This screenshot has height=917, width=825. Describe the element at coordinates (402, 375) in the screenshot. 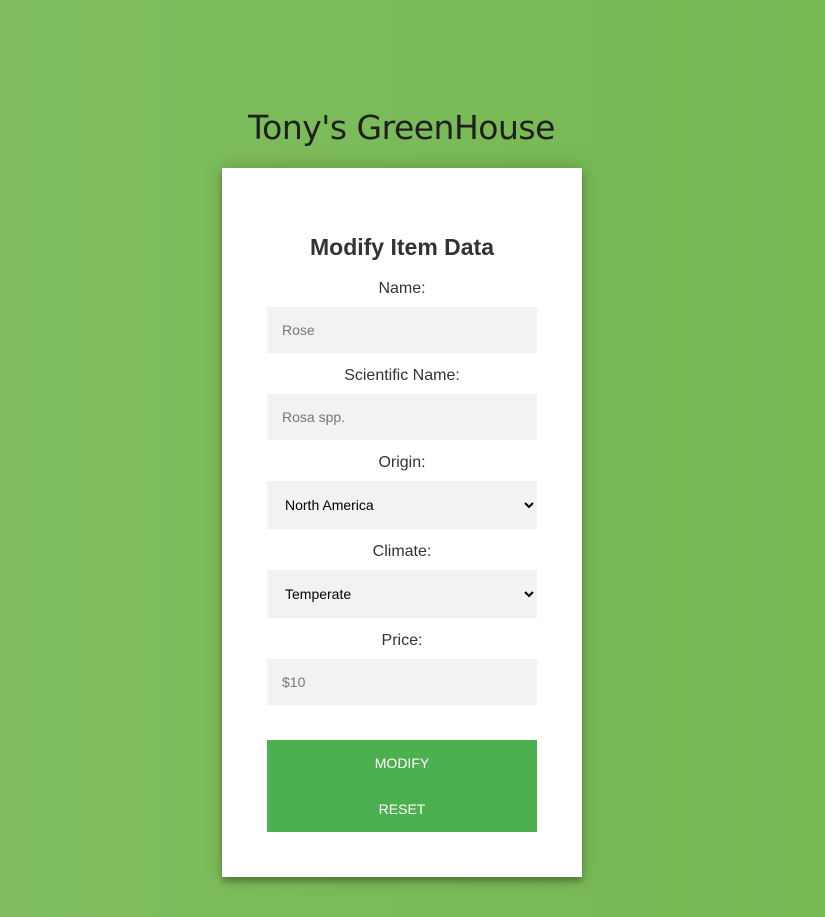

I see `scientific-name-label: Scientific Name:` at that location.